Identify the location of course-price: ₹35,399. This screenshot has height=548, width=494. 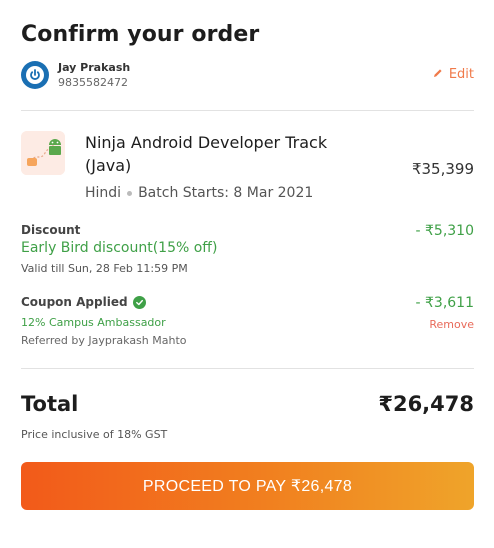
(442, 169).